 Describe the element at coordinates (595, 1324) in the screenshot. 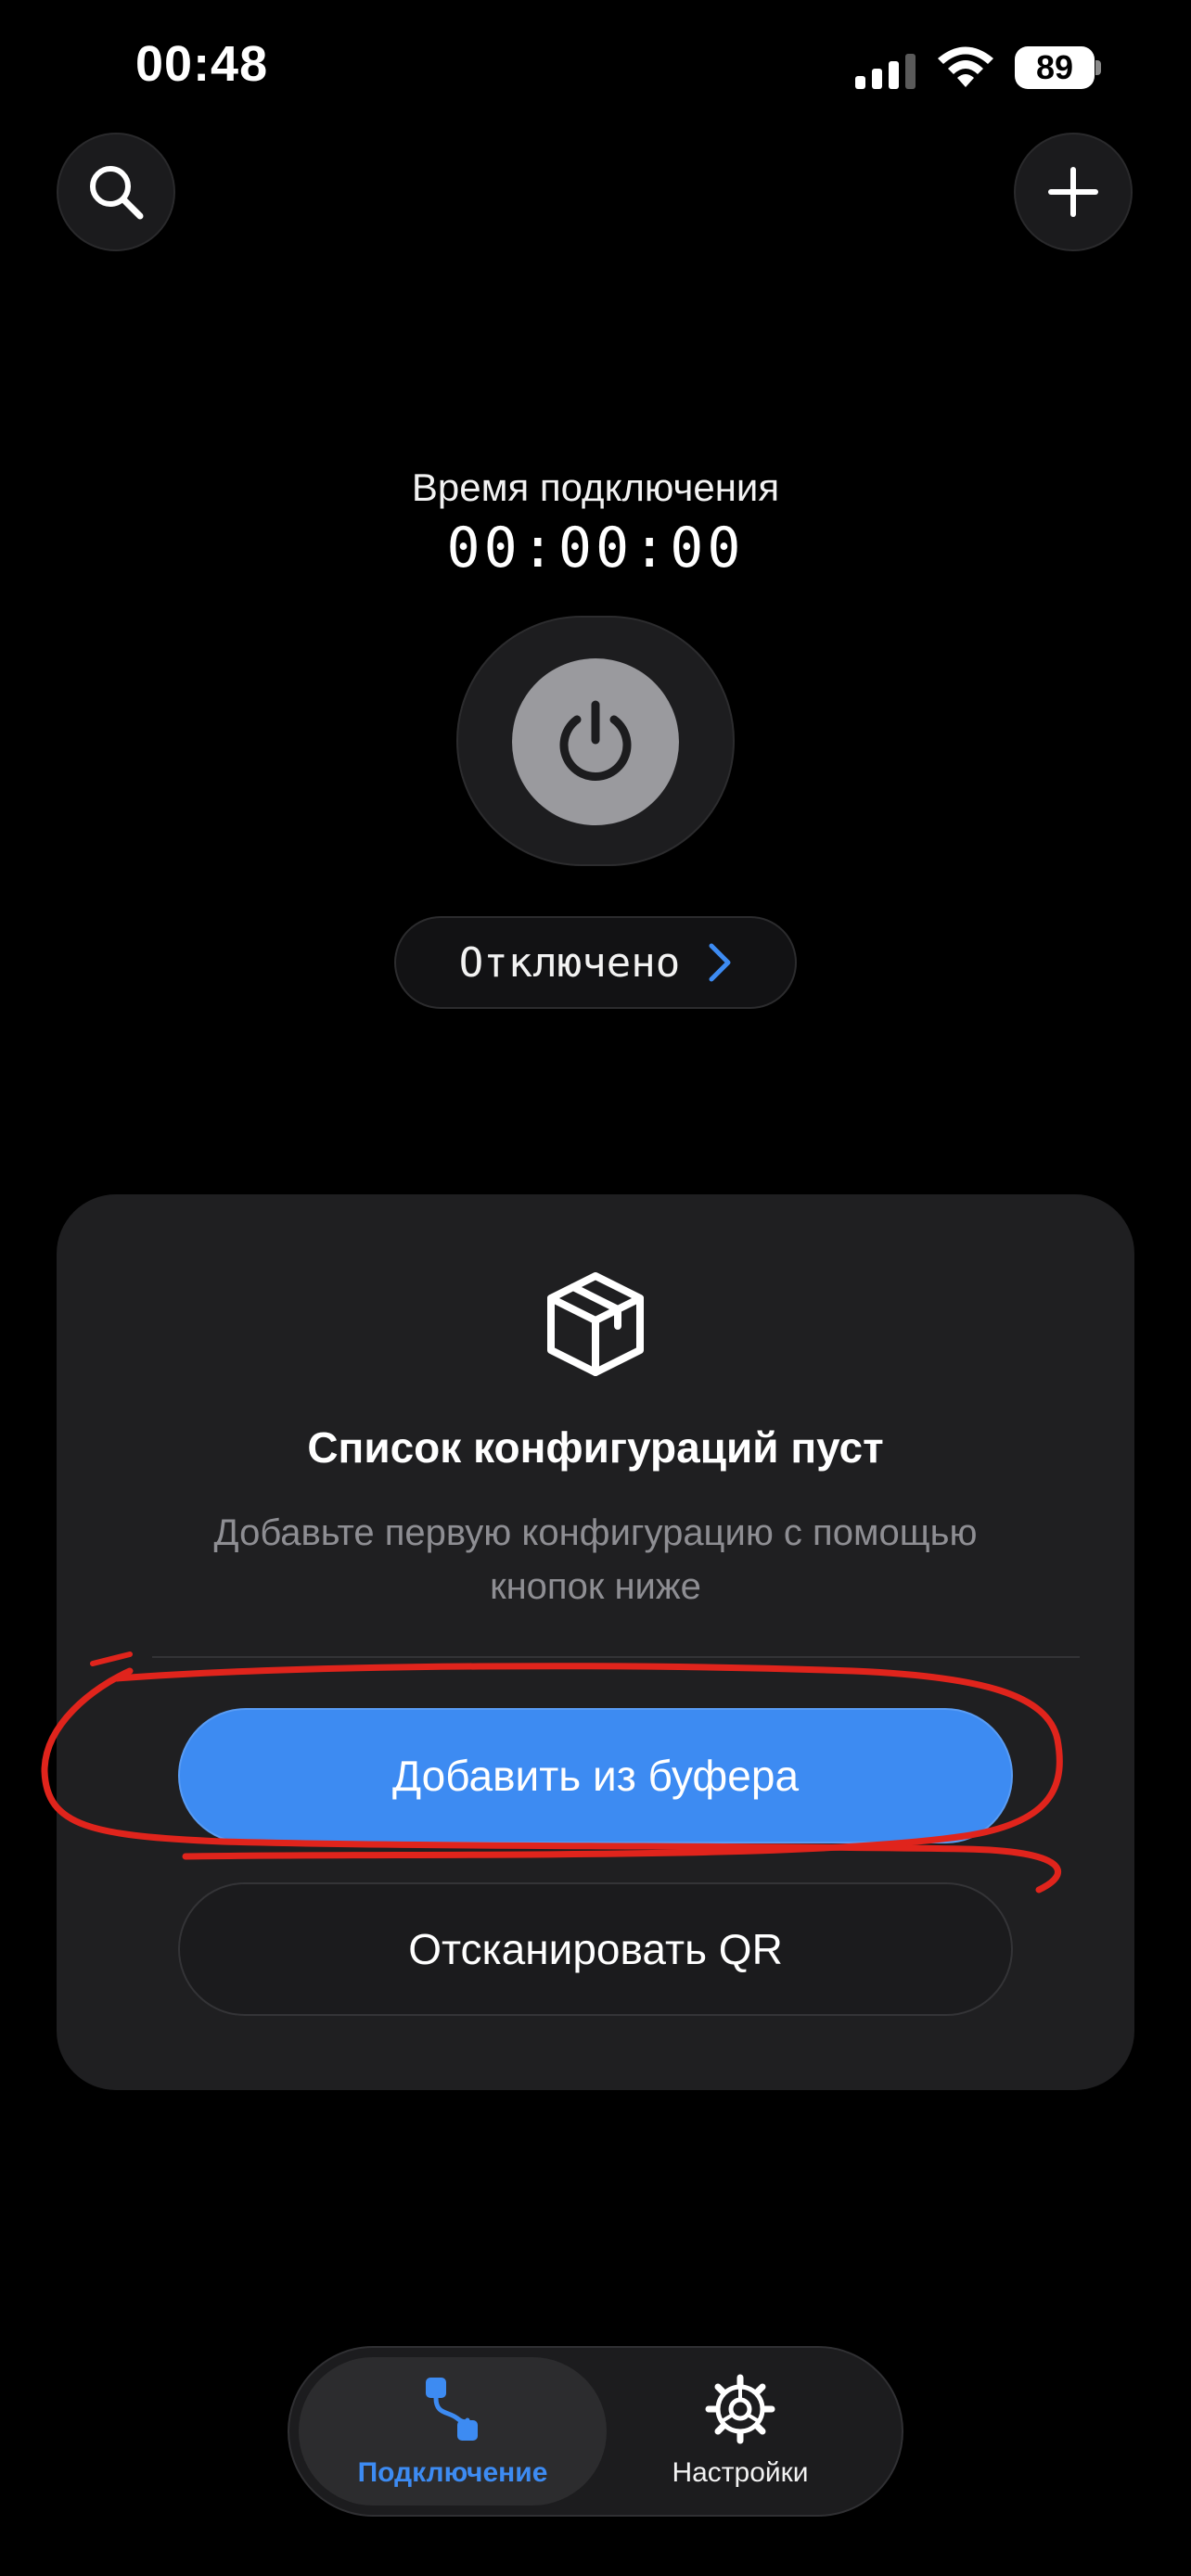

I see `box-icon` at that location.